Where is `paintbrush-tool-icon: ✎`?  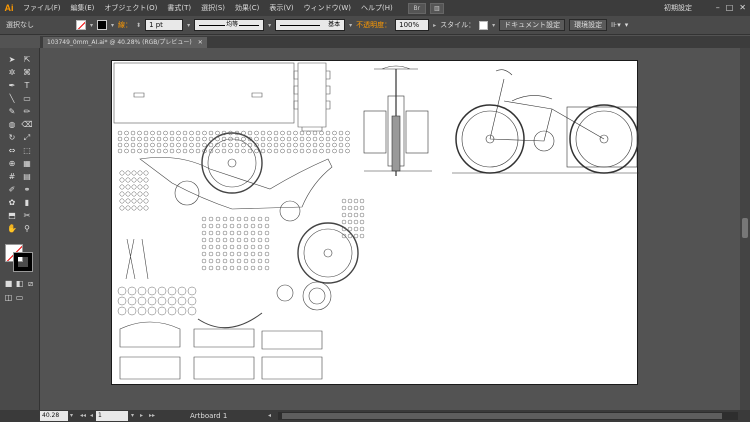 paintbrush-tool-icon: ✎ is located at coordinates (12, 112).